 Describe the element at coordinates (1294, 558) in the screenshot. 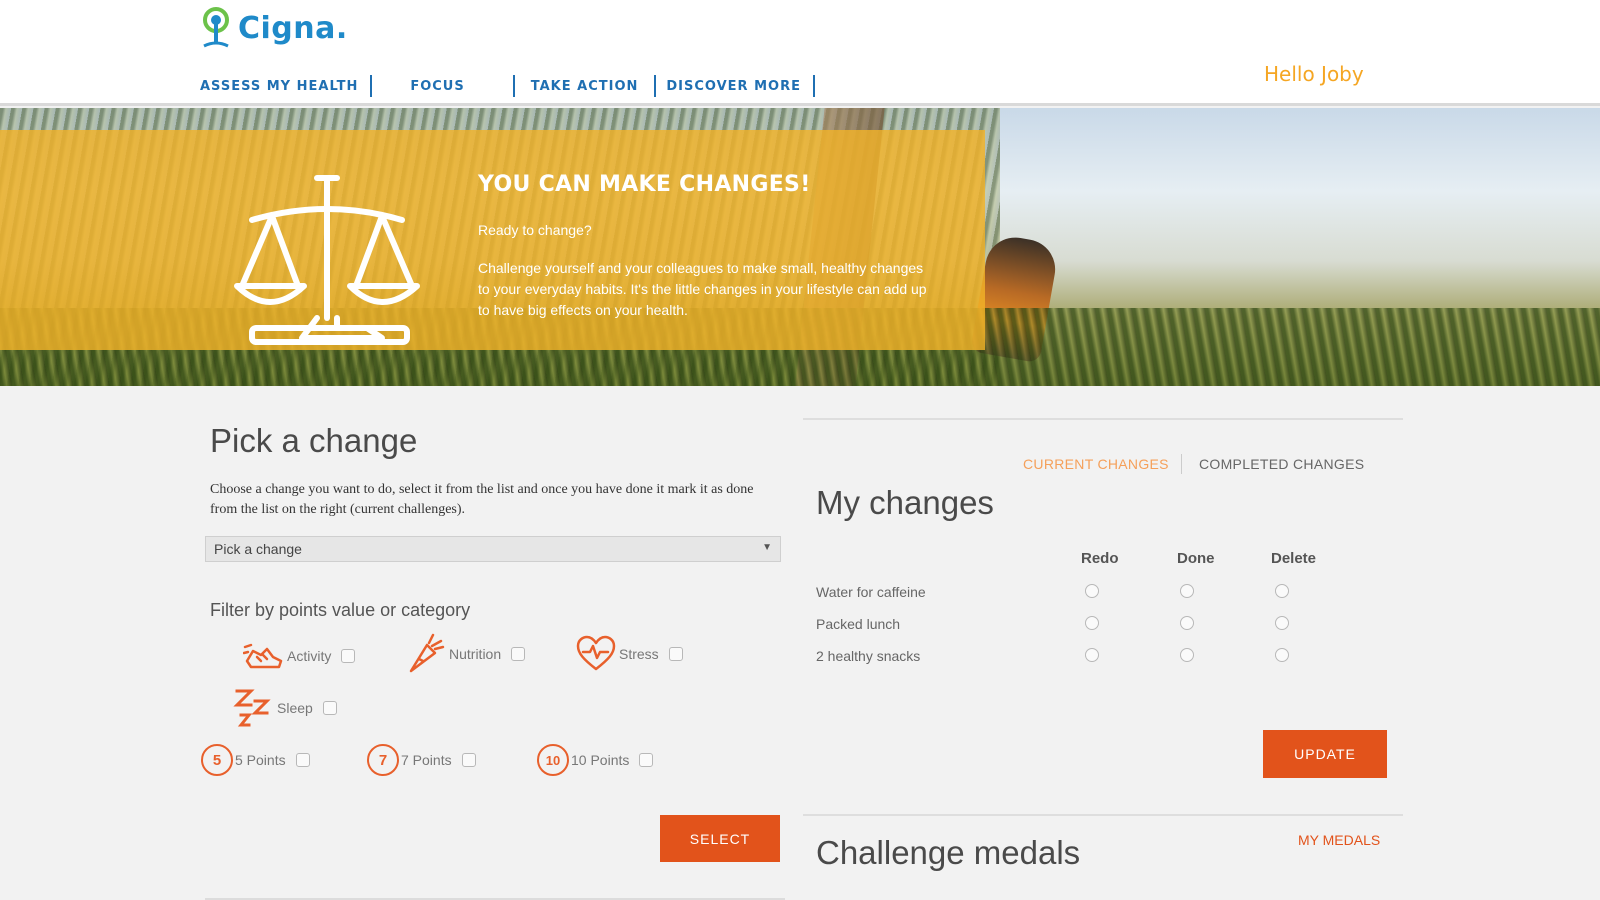

I see `column-header-delete: Delete` at that location.